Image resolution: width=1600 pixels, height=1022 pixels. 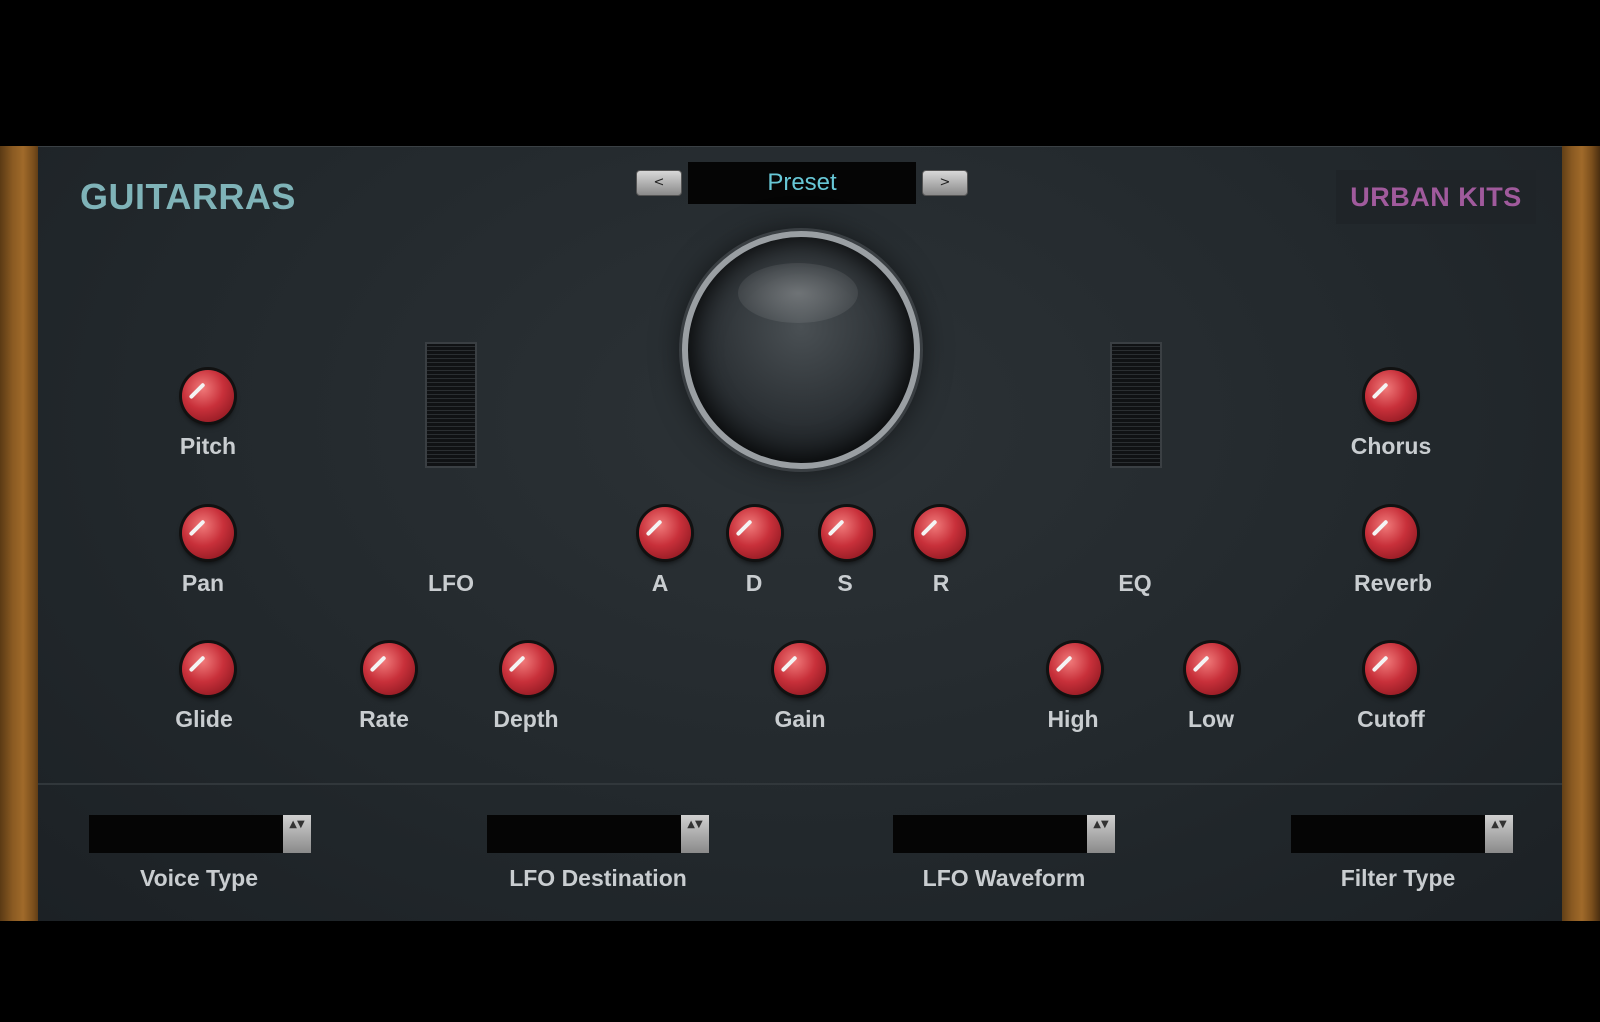 I want to click on voice-type-select: ▲▼, so click(x=200, y=834).